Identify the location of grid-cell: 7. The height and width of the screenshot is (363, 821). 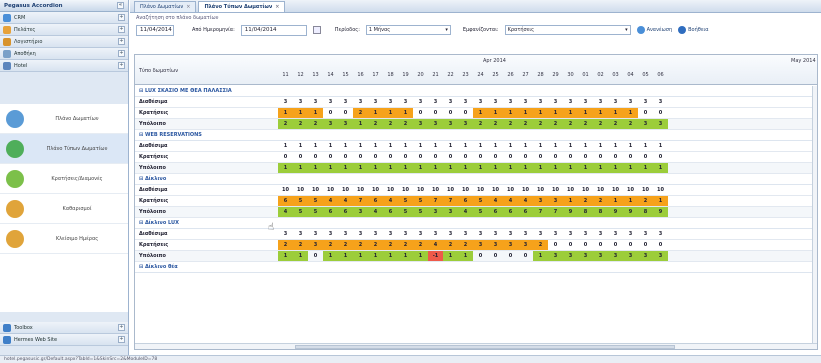
(555, 212).